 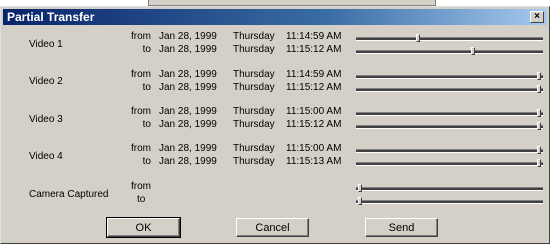 I want to click on title-bar: Partial Transfer ×, so click(x=275, y=17).